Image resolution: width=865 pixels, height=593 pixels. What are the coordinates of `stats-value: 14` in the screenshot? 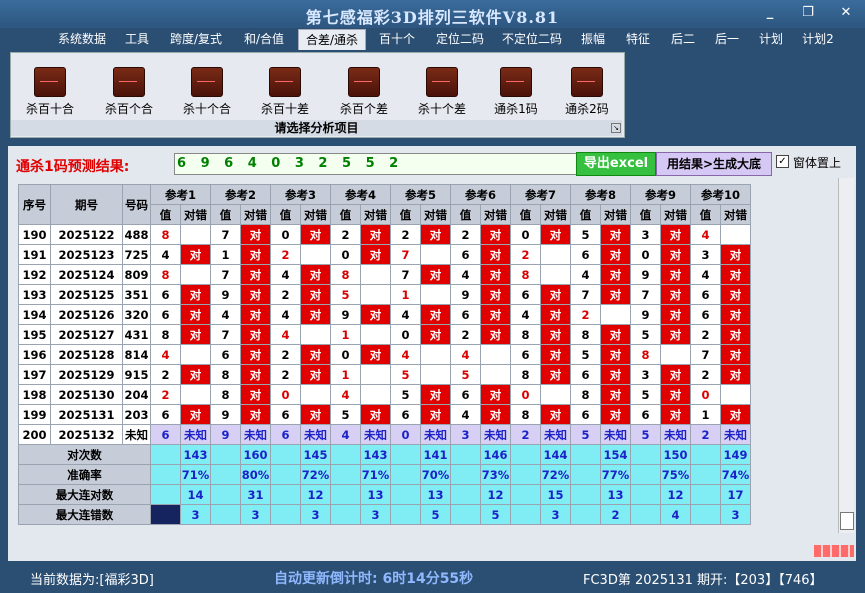 It's located at (195, 494).